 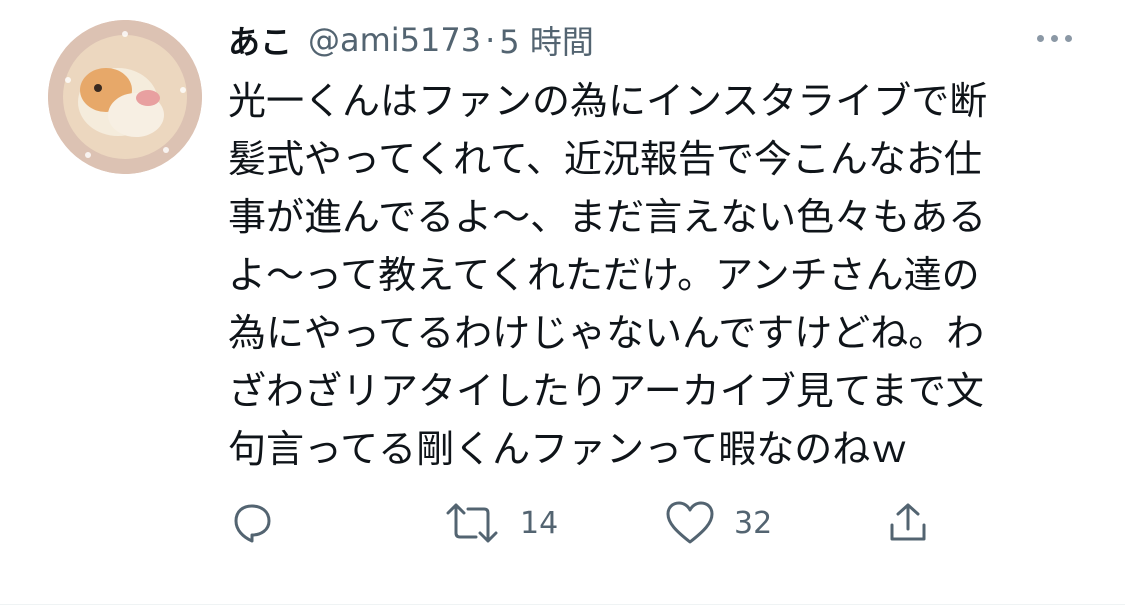 What do you see at coordinates (568, 449) in the screenshot?
I see `tweet-text-line: 句言ってる剛くんファンって暇なのねｗ` at bounding box center [568, 449].